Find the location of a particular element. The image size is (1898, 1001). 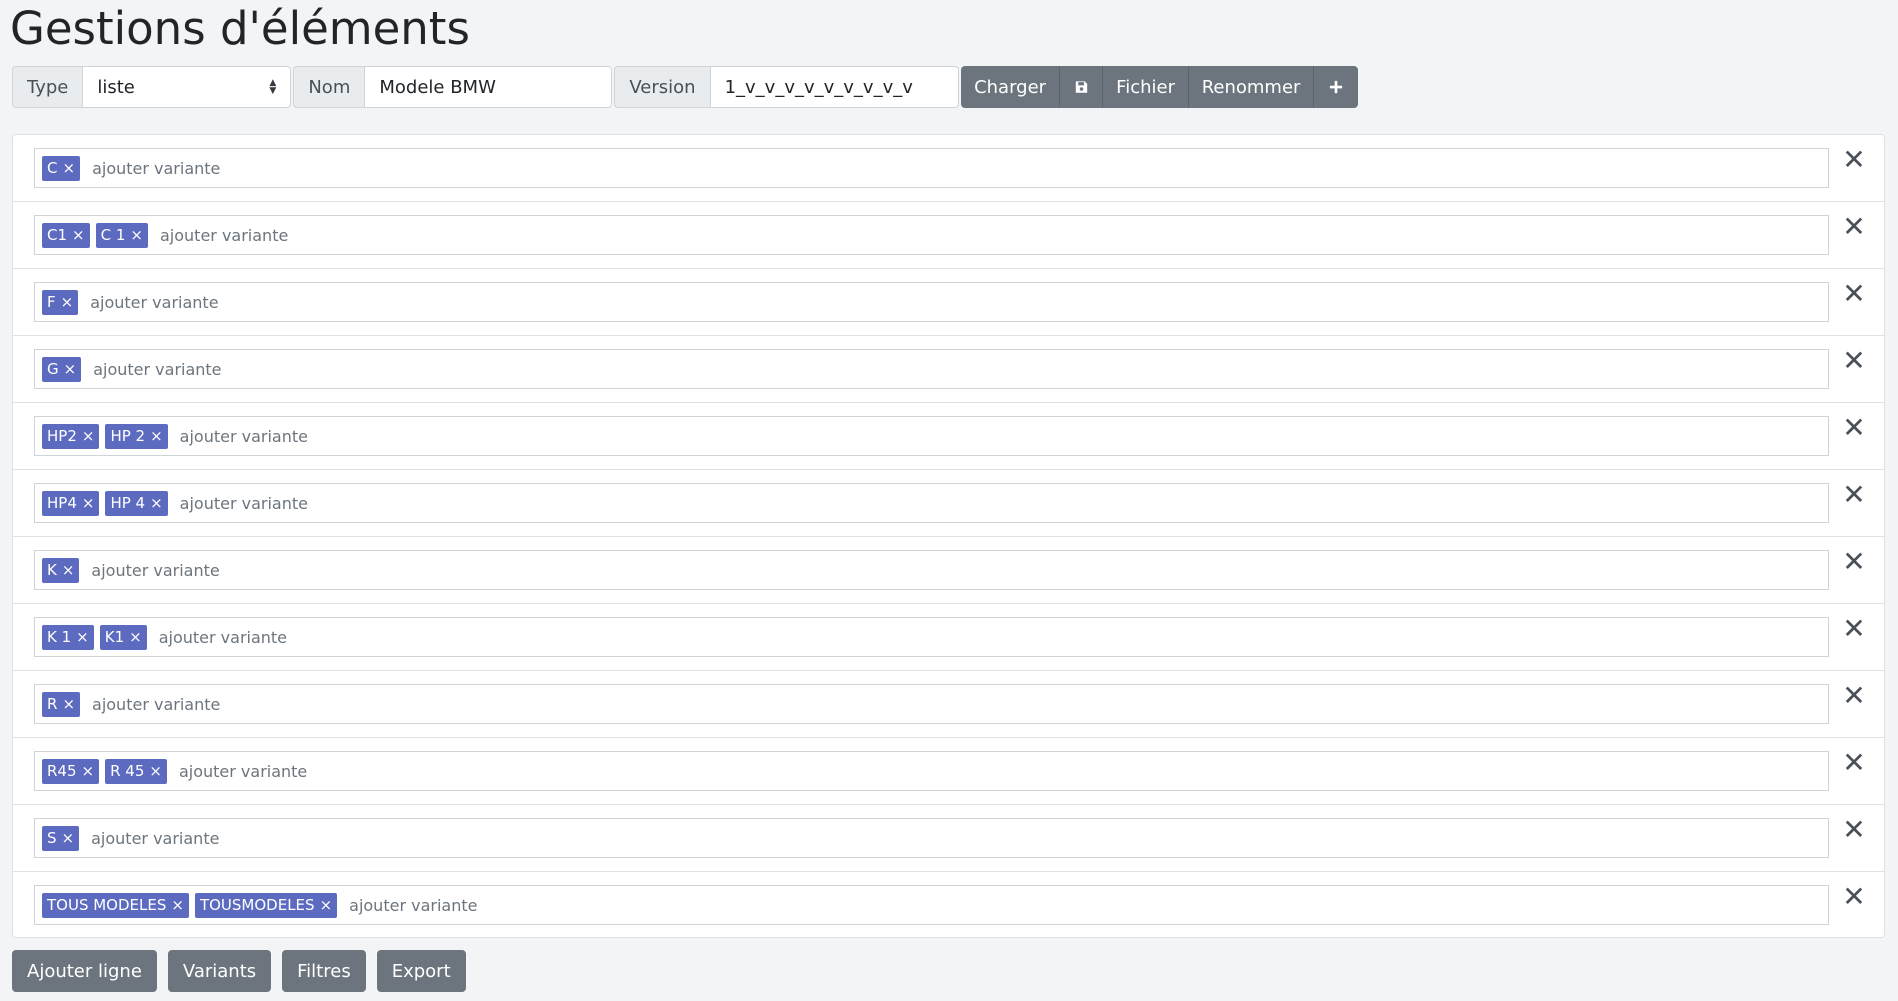

list-row: C× ✕ is located at coordinates (948, 168).